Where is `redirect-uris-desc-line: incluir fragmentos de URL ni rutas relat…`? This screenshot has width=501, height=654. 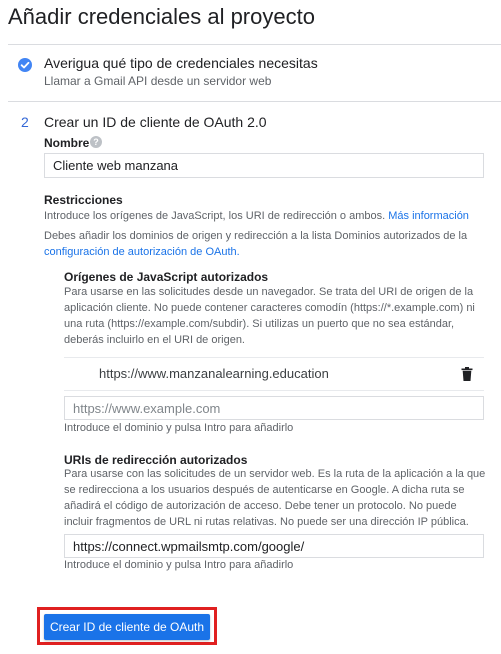 redirect-uris-desc-line: incluir fragmentos de URL ni rutas relat… is located at coordinates (266, 522).